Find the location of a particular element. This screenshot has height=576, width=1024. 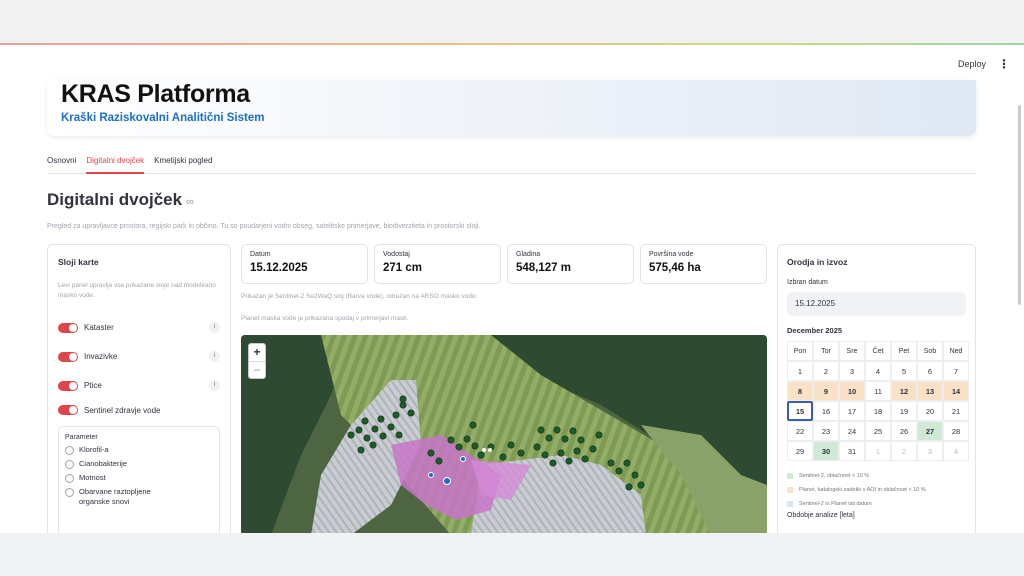

metric-value: 575,46 ha is located at coordinates (675, 268).